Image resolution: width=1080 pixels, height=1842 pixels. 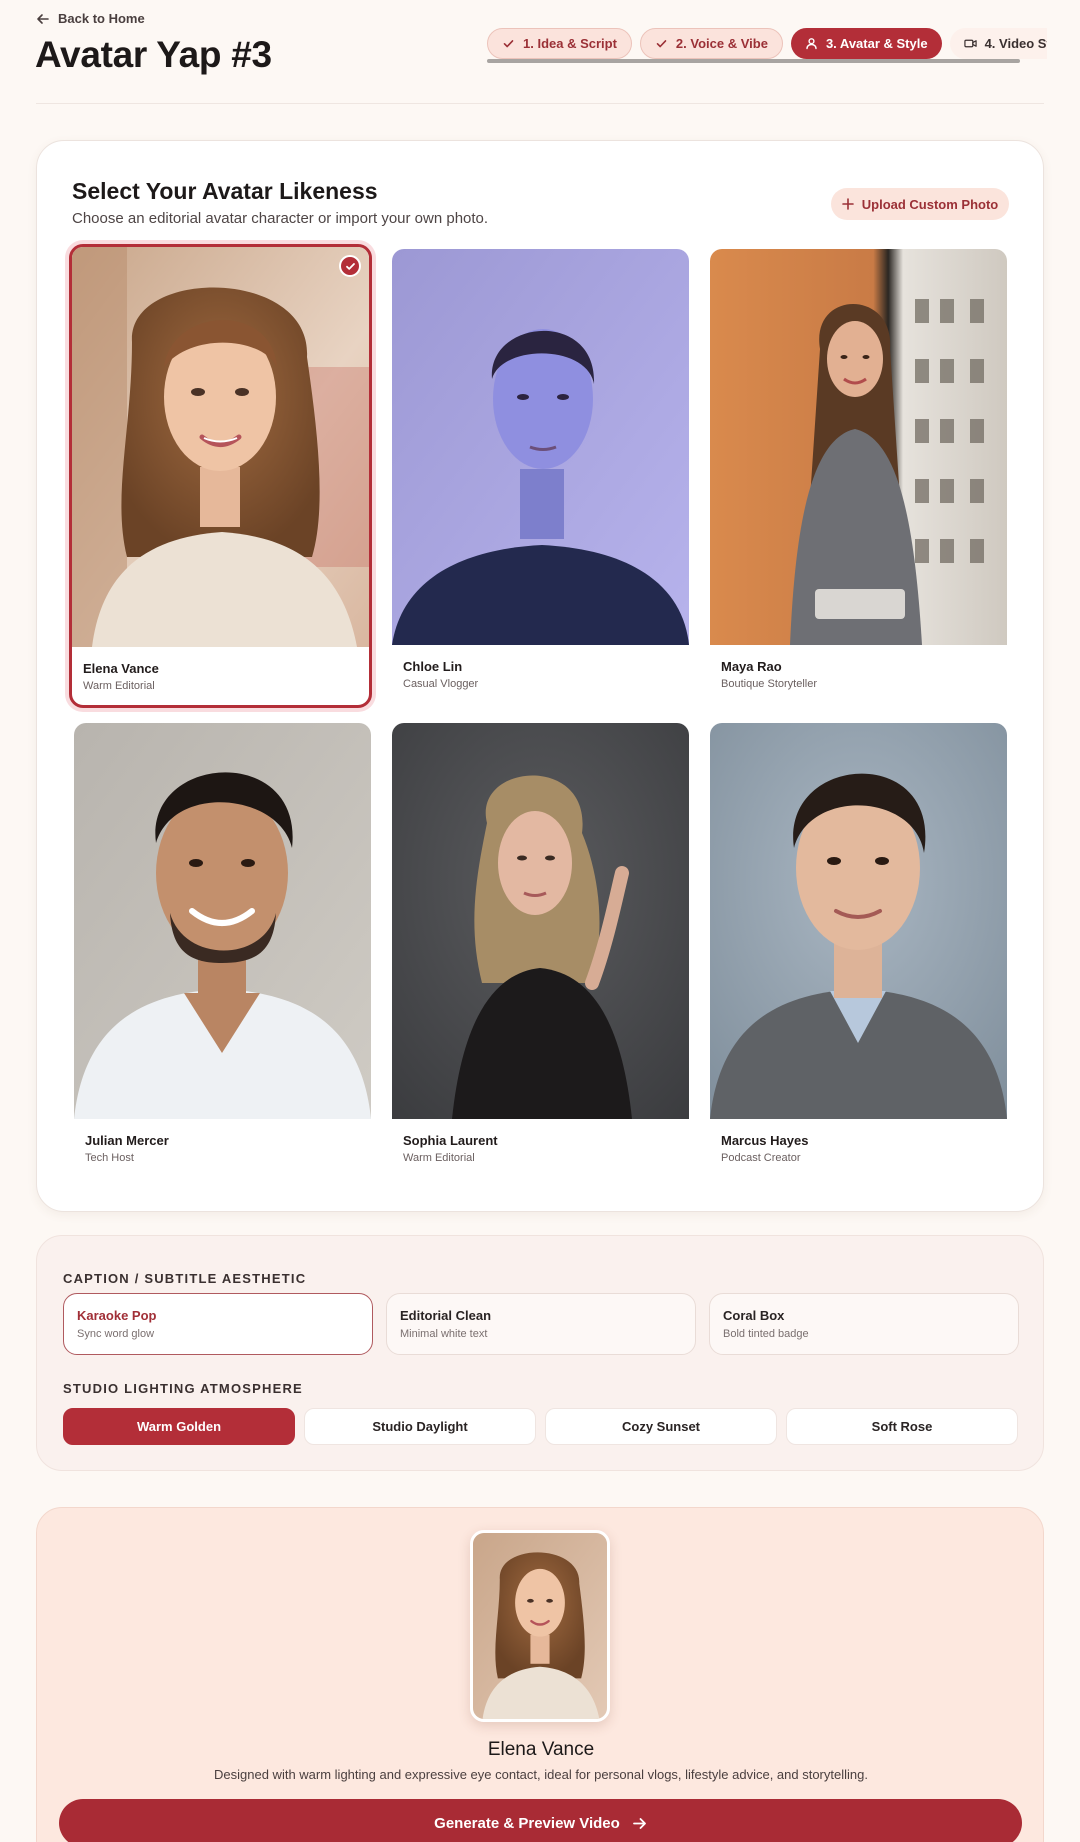 I want to click on generate-preview-video-button: Generate & Preview Video, so click(x=540, y=1820).